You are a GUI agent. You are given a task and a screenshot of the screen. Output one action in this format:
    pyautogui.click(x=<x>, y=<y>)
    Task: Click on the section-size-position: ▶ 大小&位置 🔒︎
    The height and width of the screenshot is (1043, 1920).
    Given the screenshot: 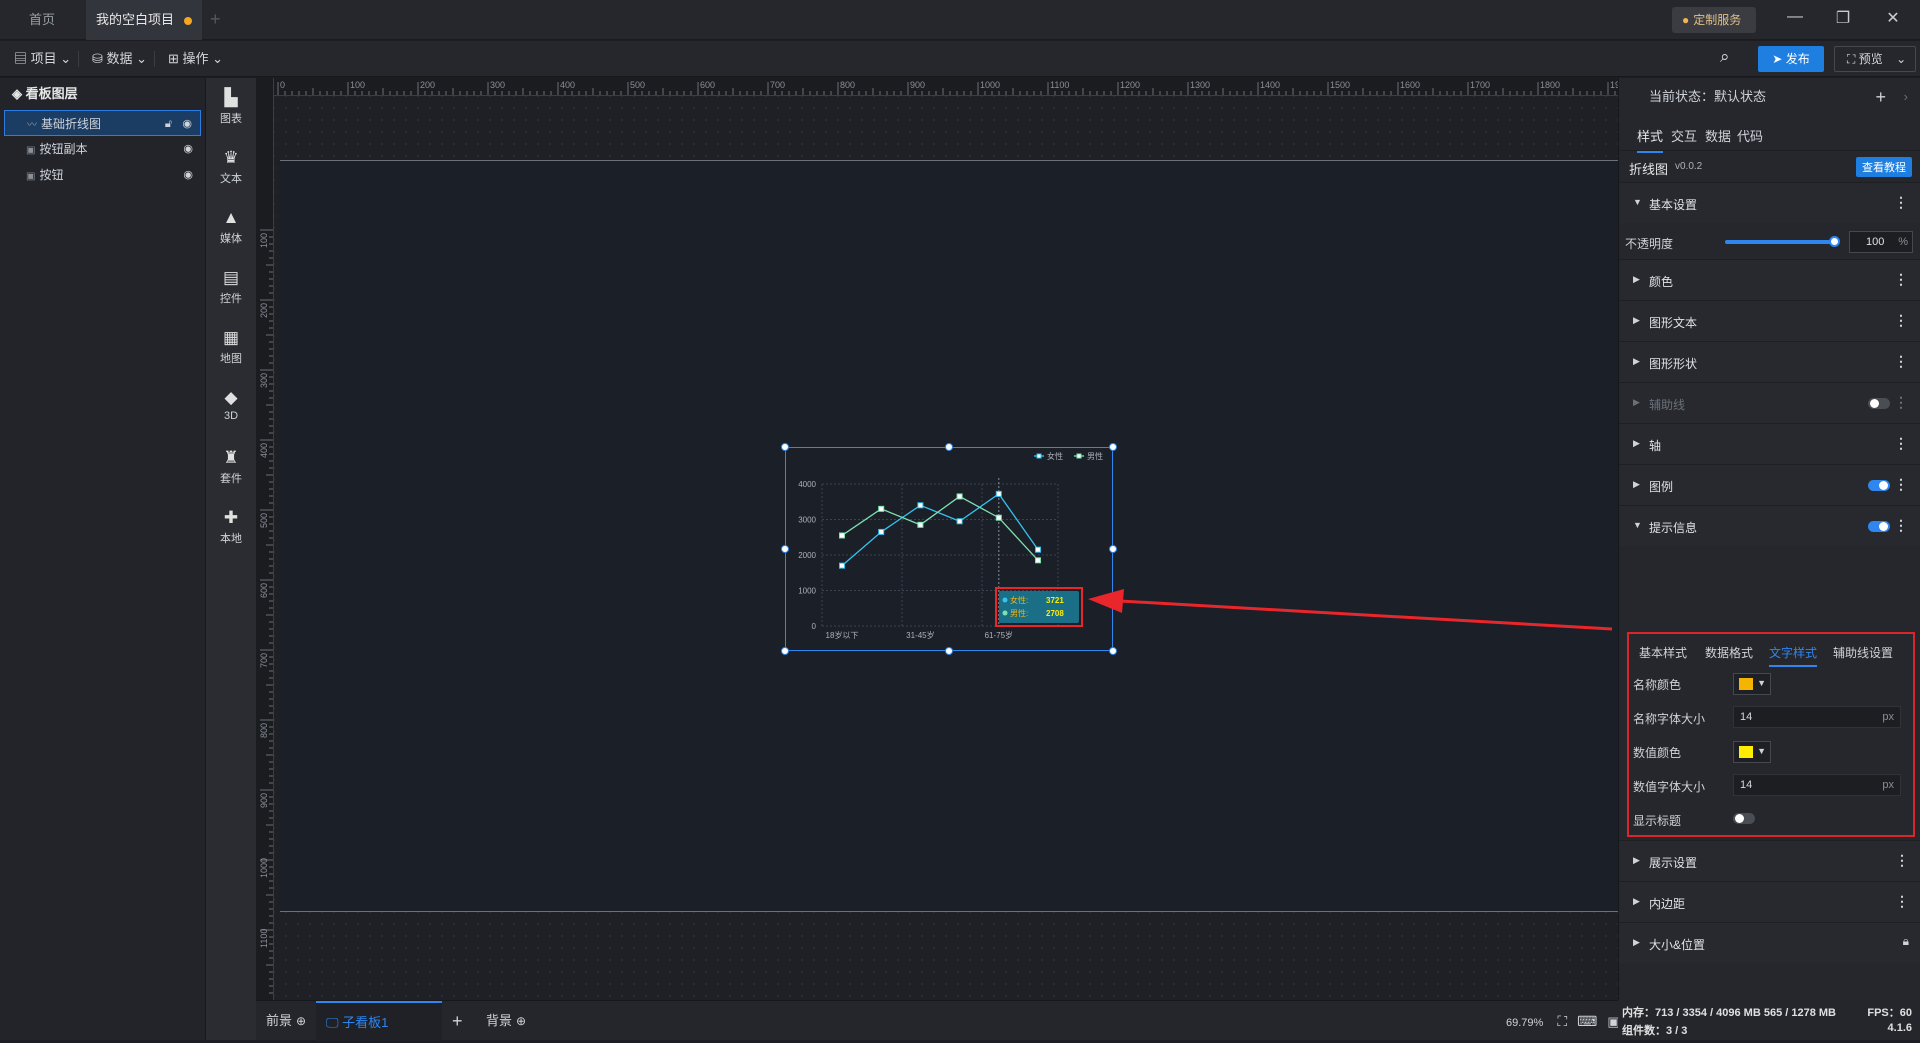 What is the action you would take?
    pyautogui.click(x=1769, y=942)
    